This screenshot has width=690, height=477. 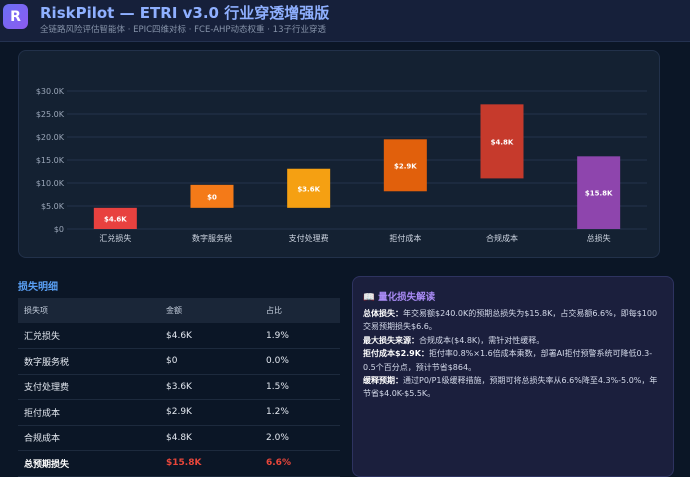 What do you see at coordinates (599, 194) in the screenshot?
I see `bar-value-label: $15.8K` at bounding box center [599, 194].